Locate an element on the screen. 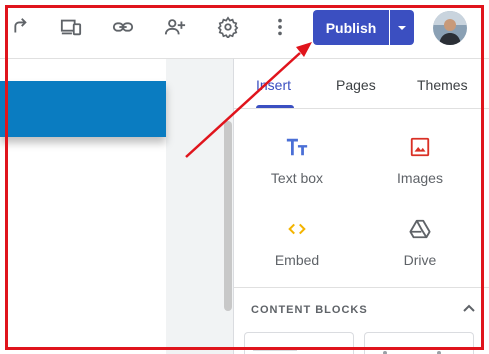  insert-images: Images is located at coordinates (420, 160).